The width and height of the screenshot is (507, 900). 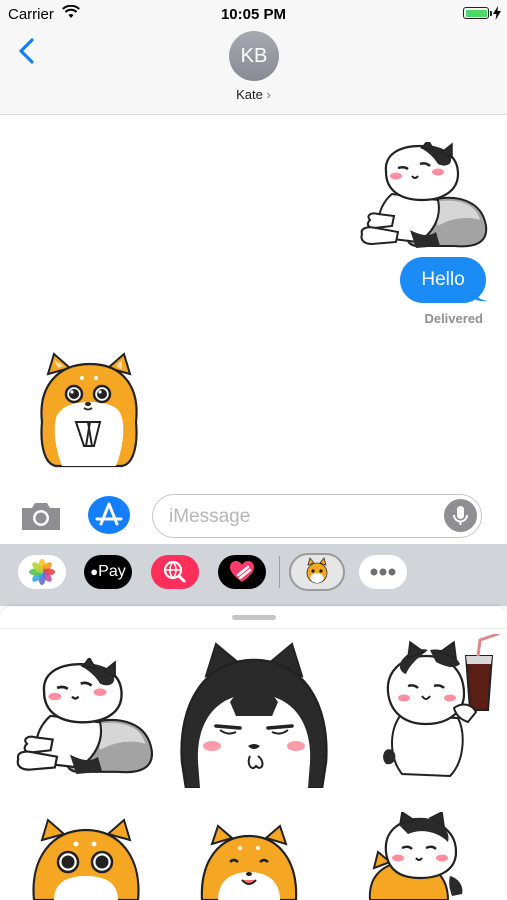 What do you see at coordinates (443, 280) in the screenshot?
I see `sent-message-bubble: Hello` at bounding box center [443, 280].